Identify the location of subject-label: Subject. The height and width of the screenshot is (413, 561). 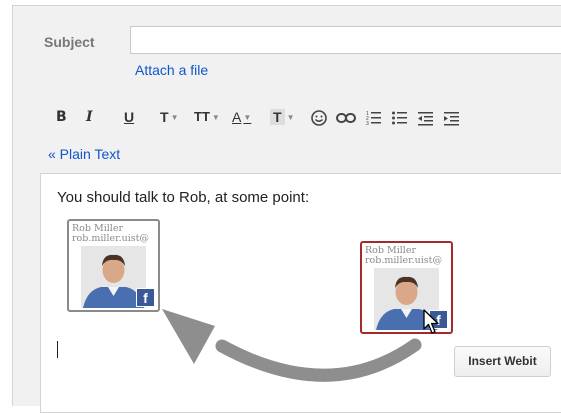
(69, 42).